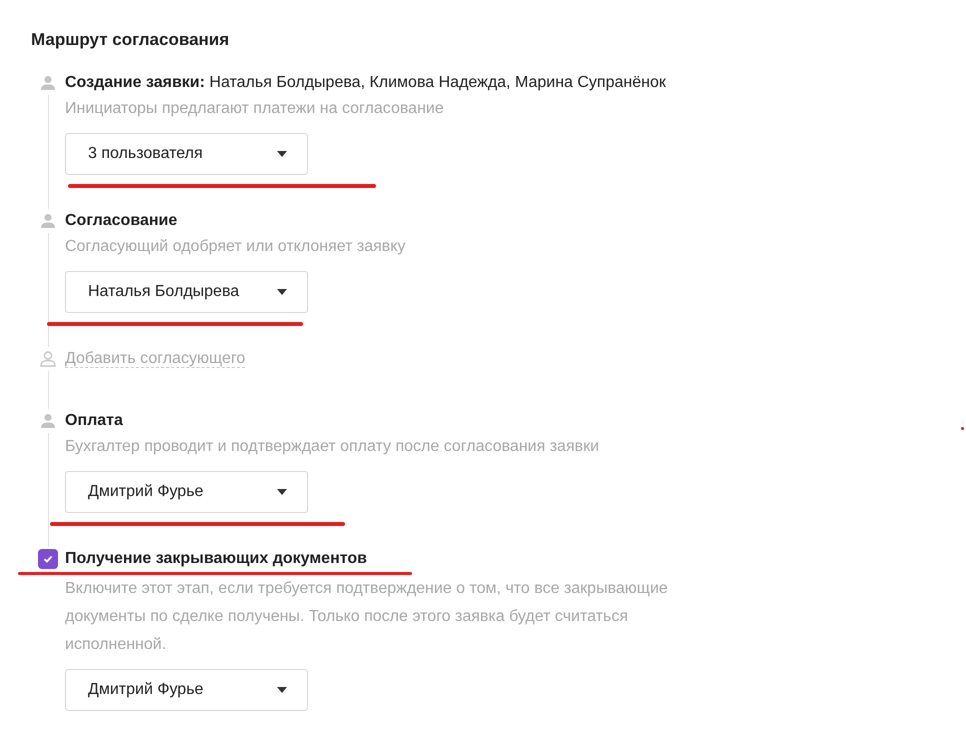 This screenshot has width=966, height=746. Describe the element at coordinates (94, 421) in the screenshot. I see `step-title: Оплата` at that location.